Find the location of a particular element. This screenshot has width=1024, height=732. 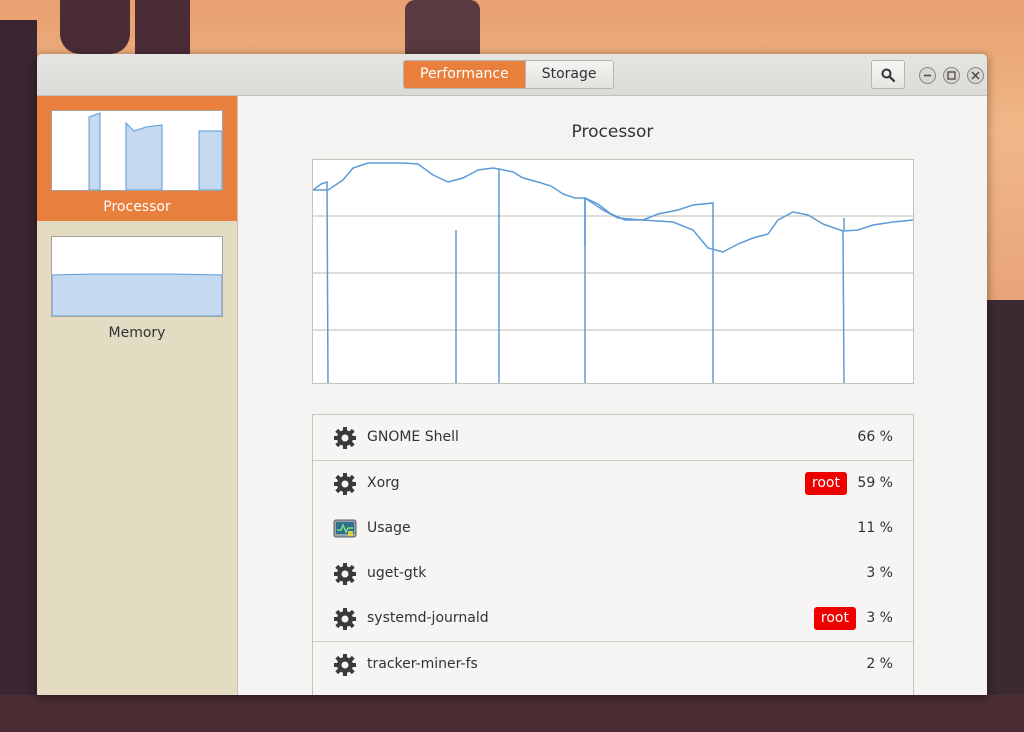

tab-storage: Storage is located at coordinates (568, 74).